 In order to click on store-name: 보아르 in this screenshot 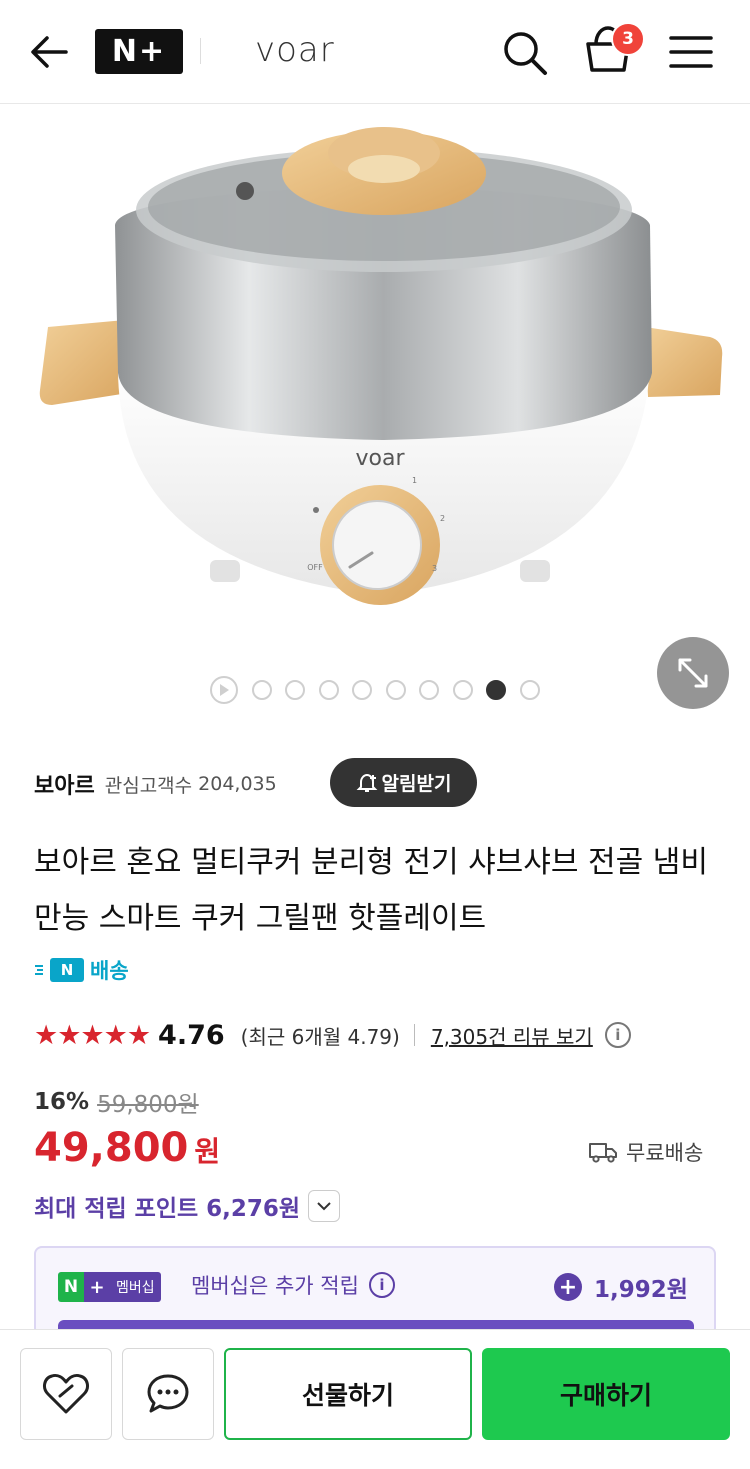, I will do `click(64, 784)`.